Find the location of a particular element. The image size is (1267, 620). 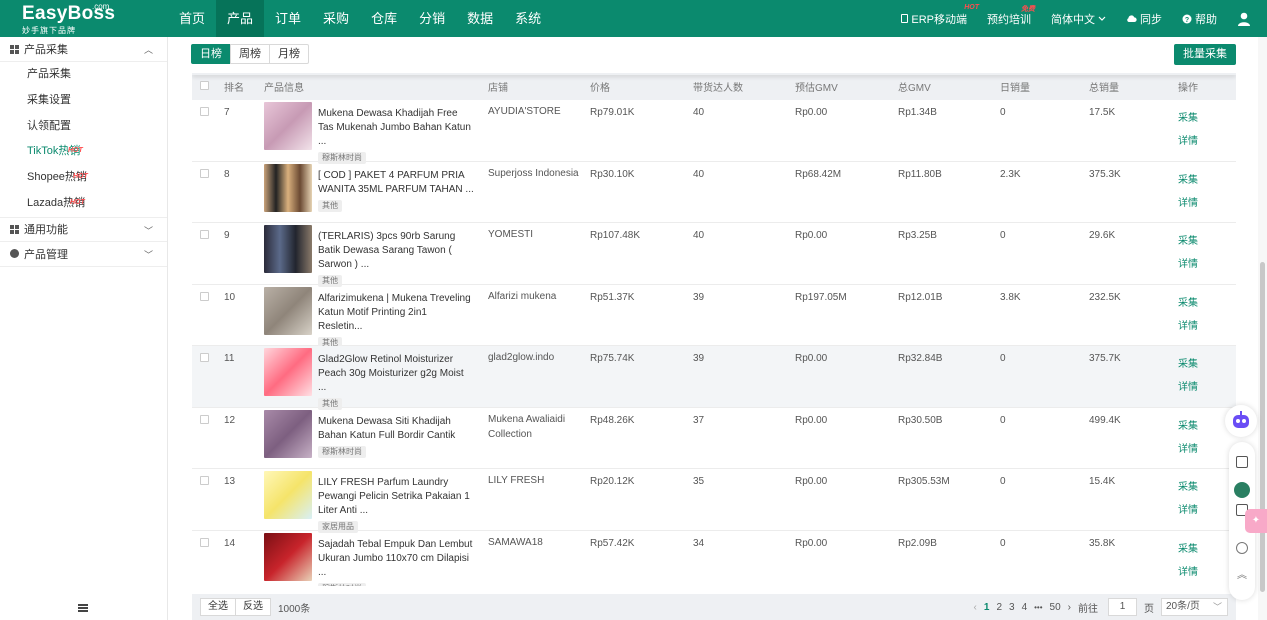

sidebar-item-lazada-hot: Lazada热销 HOT is located at coordinates (83, 204).